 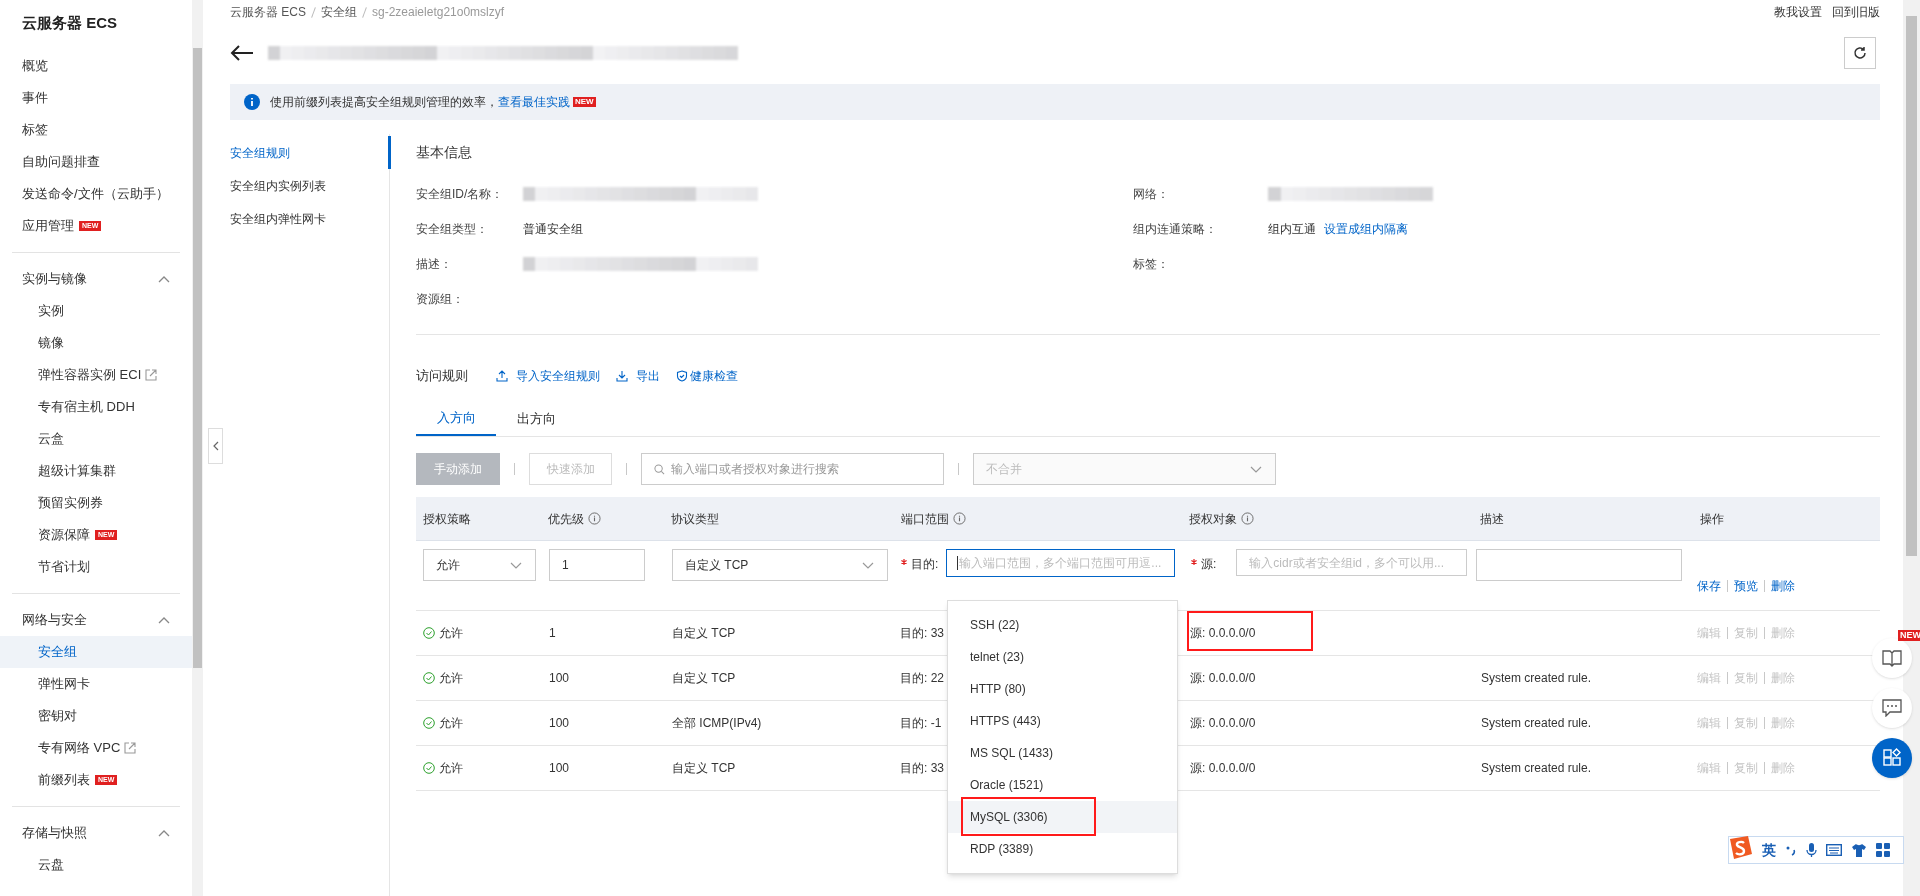 I want to click on field-label: 标签：, so click(x=1151, y=264).